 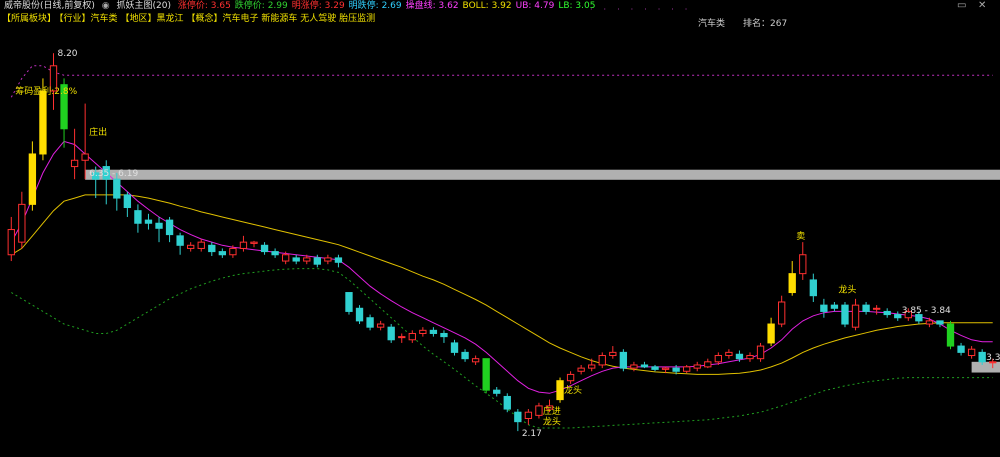 What do you see at coordinates (961, 5) in the screenshot?
I see `restore-icon: ▭` at bounding box center [961, 5].